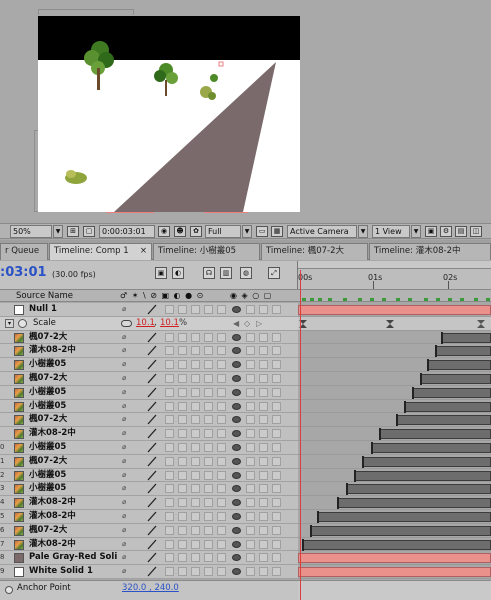  I want to click on keyframe-marker, so click(480, 323).